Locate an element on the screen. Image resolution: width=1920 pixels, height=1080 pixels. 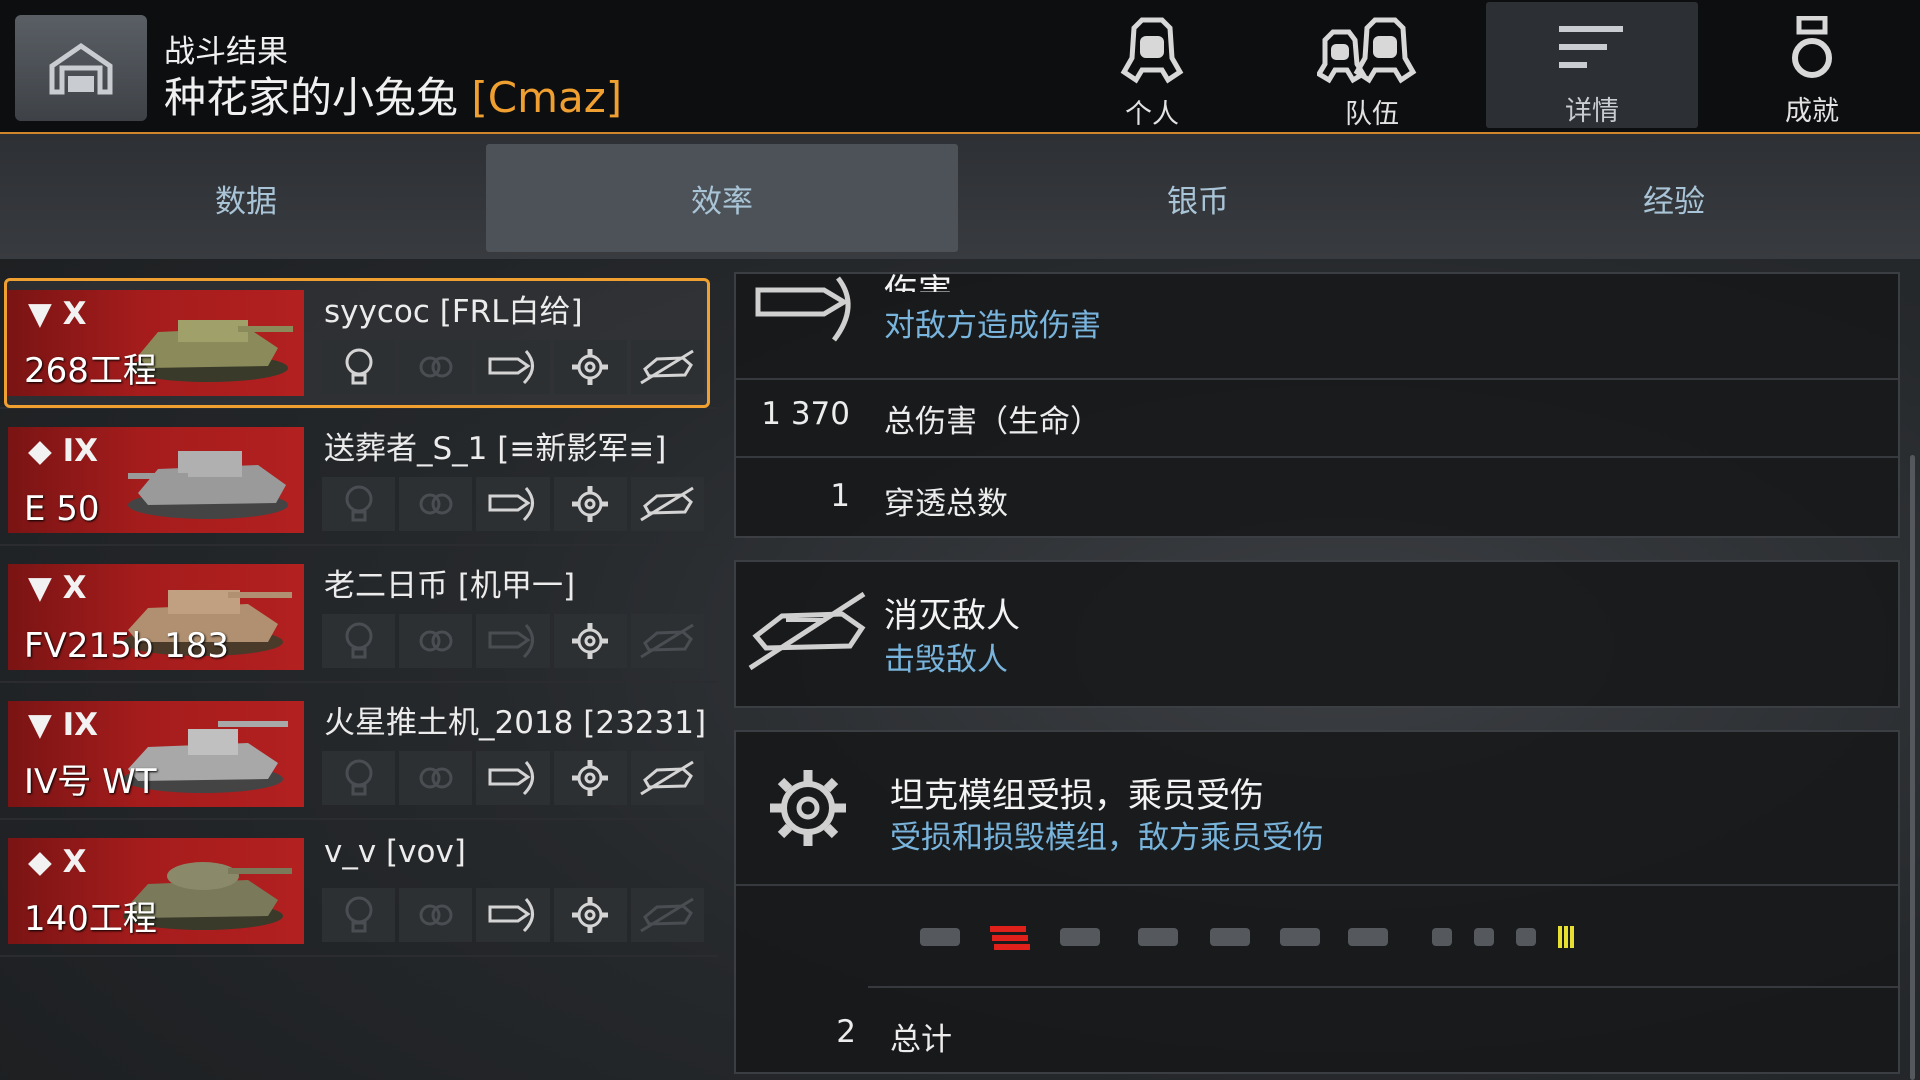
total-label: 总计 is located at coordinates (921, 1040).